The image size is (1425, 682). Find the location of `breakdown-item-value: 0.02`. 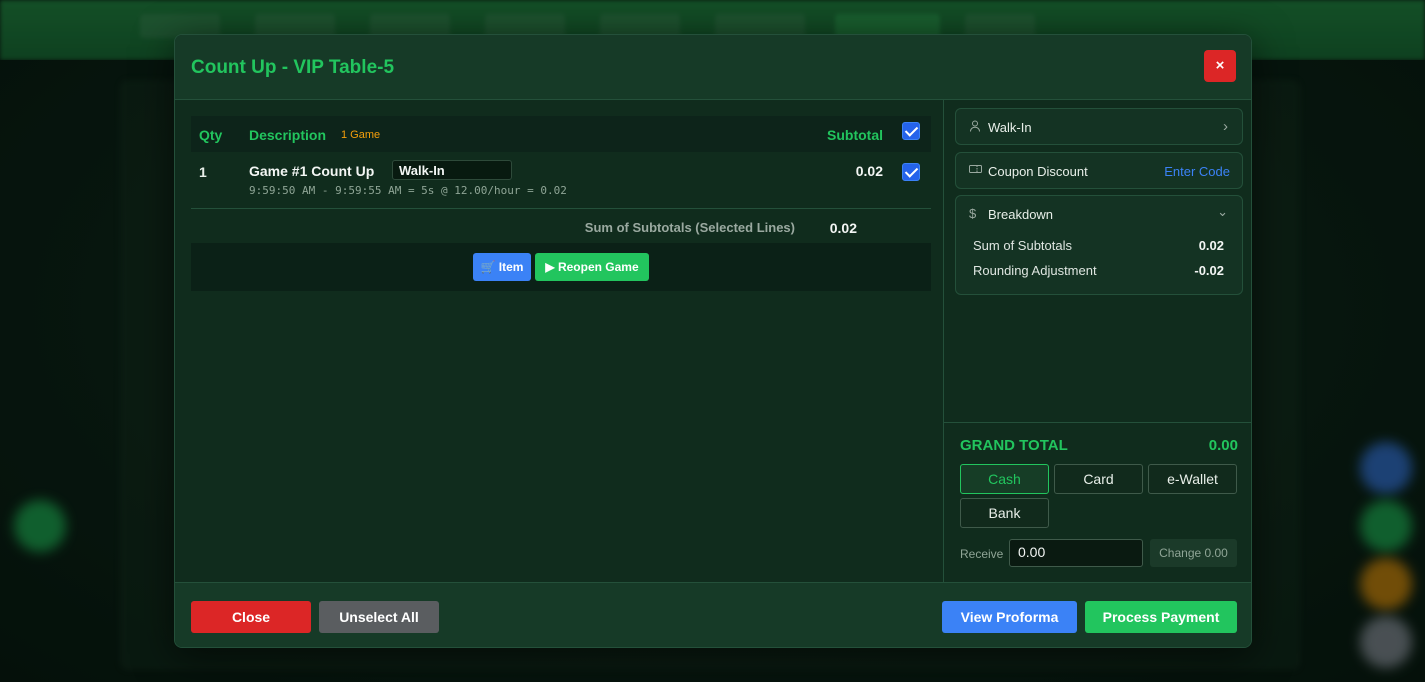

breakdown-item-value: 0.02 is located at coordinates (1211, 245).